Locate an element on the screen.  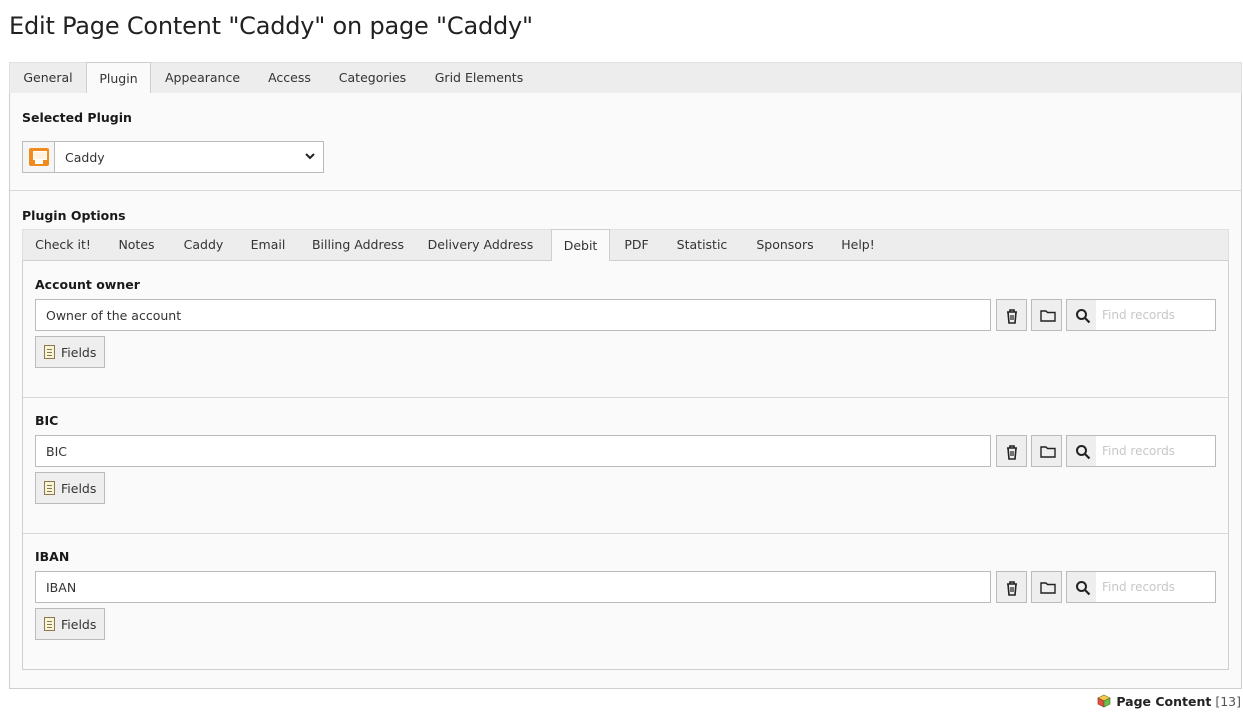
caddy-plugin-icon is located at coordinates (39, 157).